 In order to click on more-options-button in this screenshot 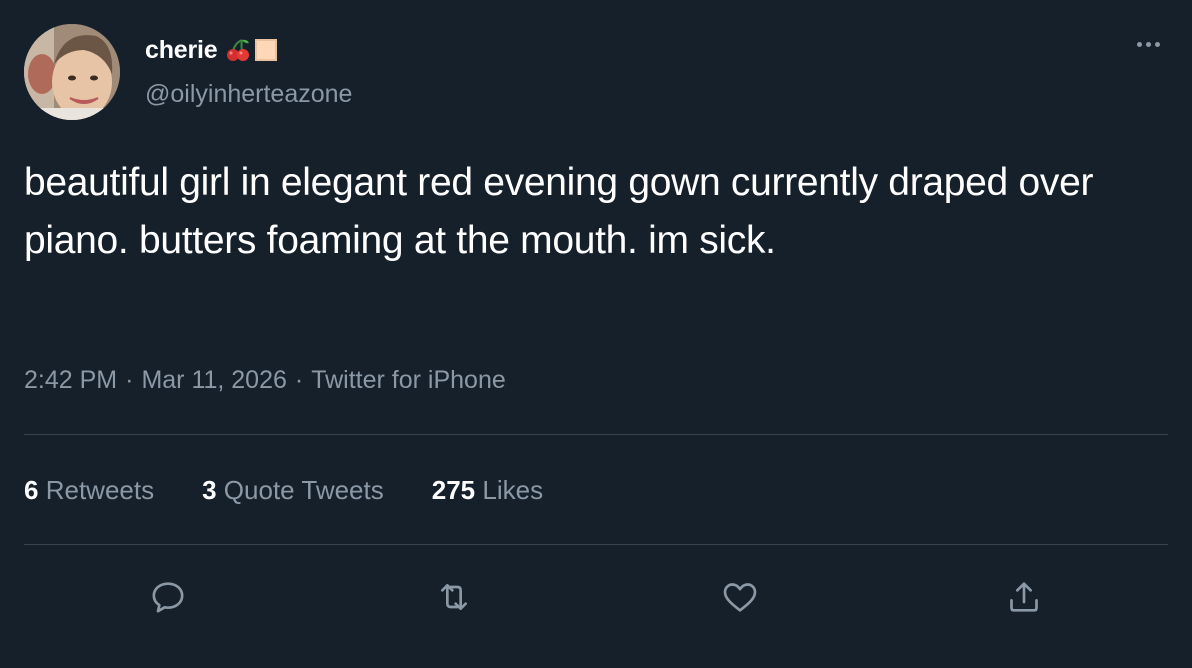, I will do `click(1148, 44)`.